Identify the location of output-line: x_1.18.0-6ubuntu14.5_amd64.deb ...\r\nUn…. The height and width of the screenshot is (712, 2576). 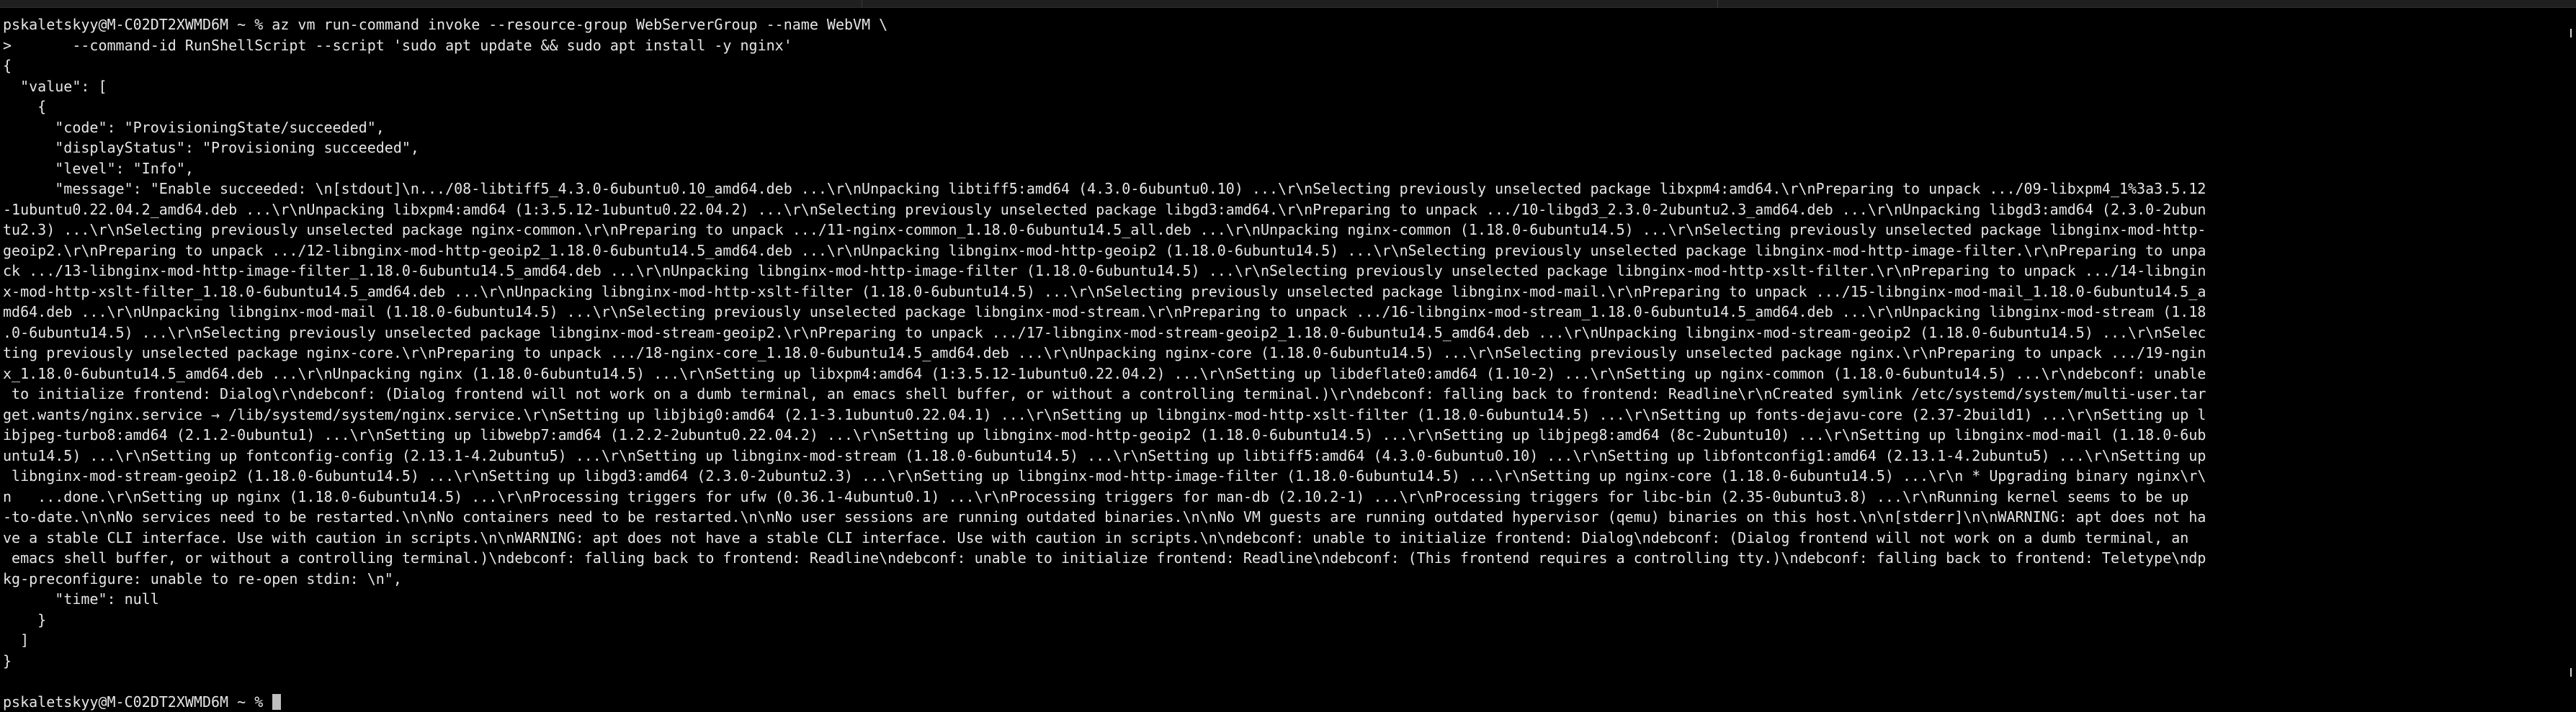
(1285, 374).